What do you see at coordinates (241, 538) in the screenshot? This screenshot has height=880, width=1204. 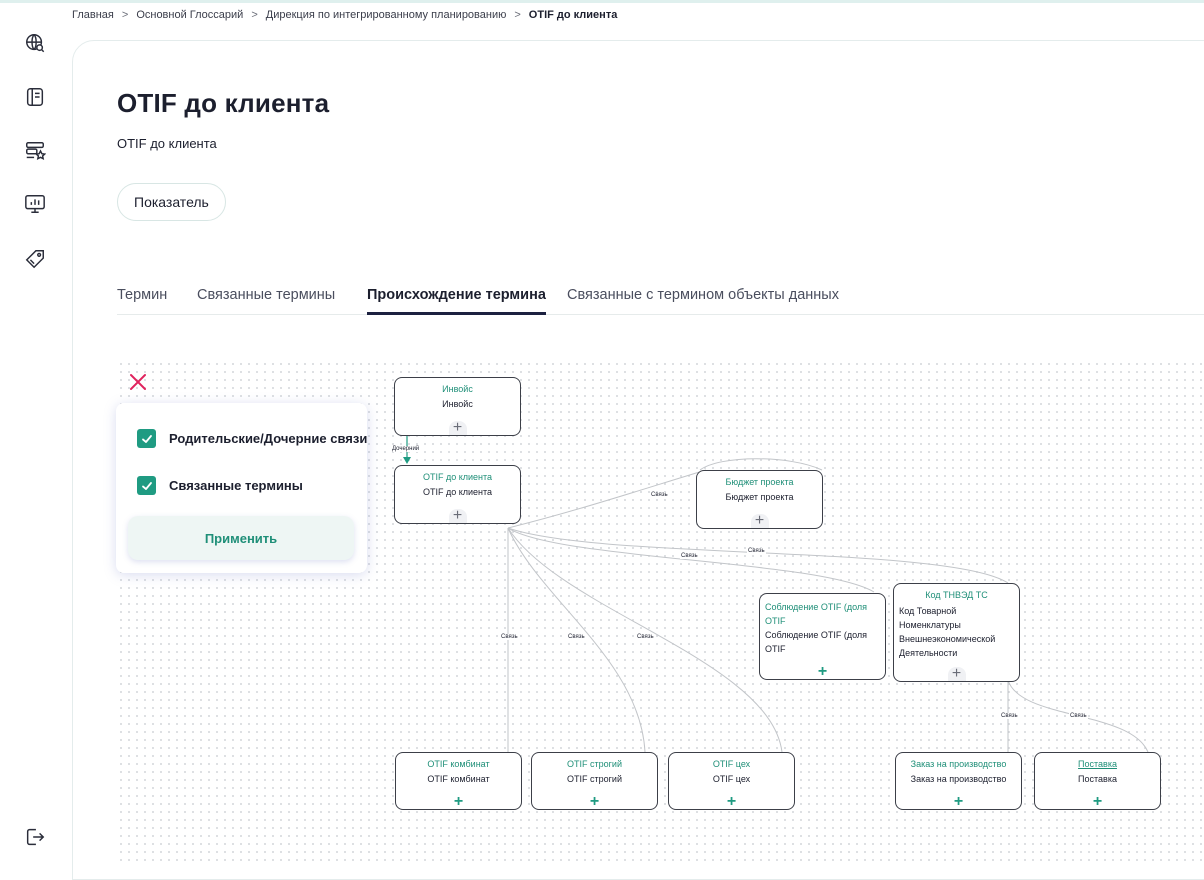 I see `apply-button: Применить` at bounding box center [241, 538].